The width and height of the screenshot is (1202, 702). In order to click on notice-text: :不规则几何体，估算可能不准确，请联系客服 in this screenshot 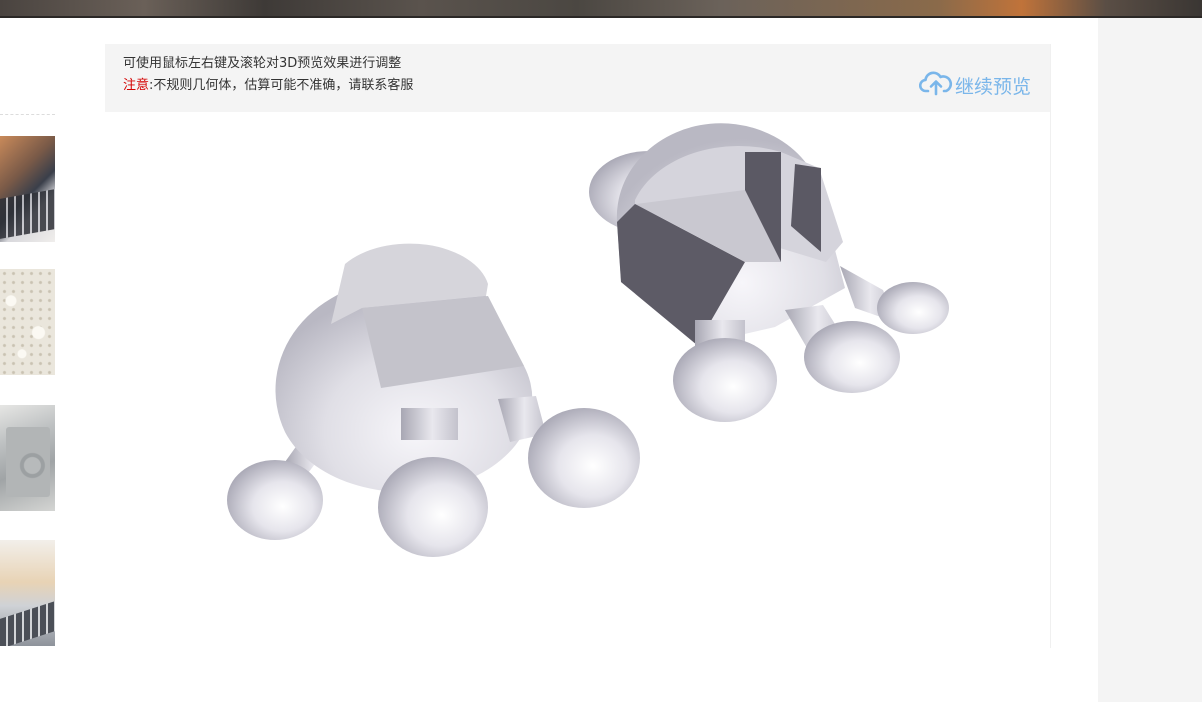, I will do `click(281, 85)`.